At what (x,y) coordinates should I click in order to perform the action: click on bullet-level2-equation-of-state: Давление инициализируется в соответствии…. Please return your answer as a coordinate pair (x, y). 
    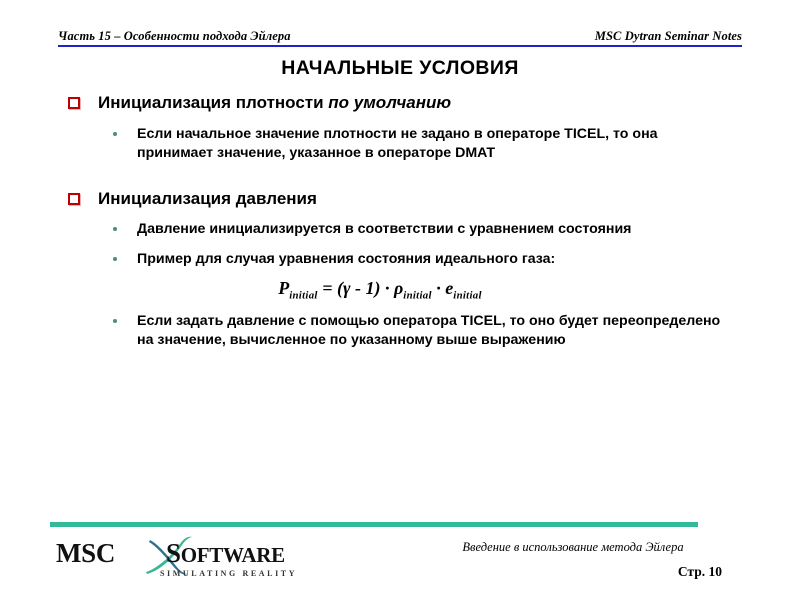
    Looking at the image, I should click on (400, 229).